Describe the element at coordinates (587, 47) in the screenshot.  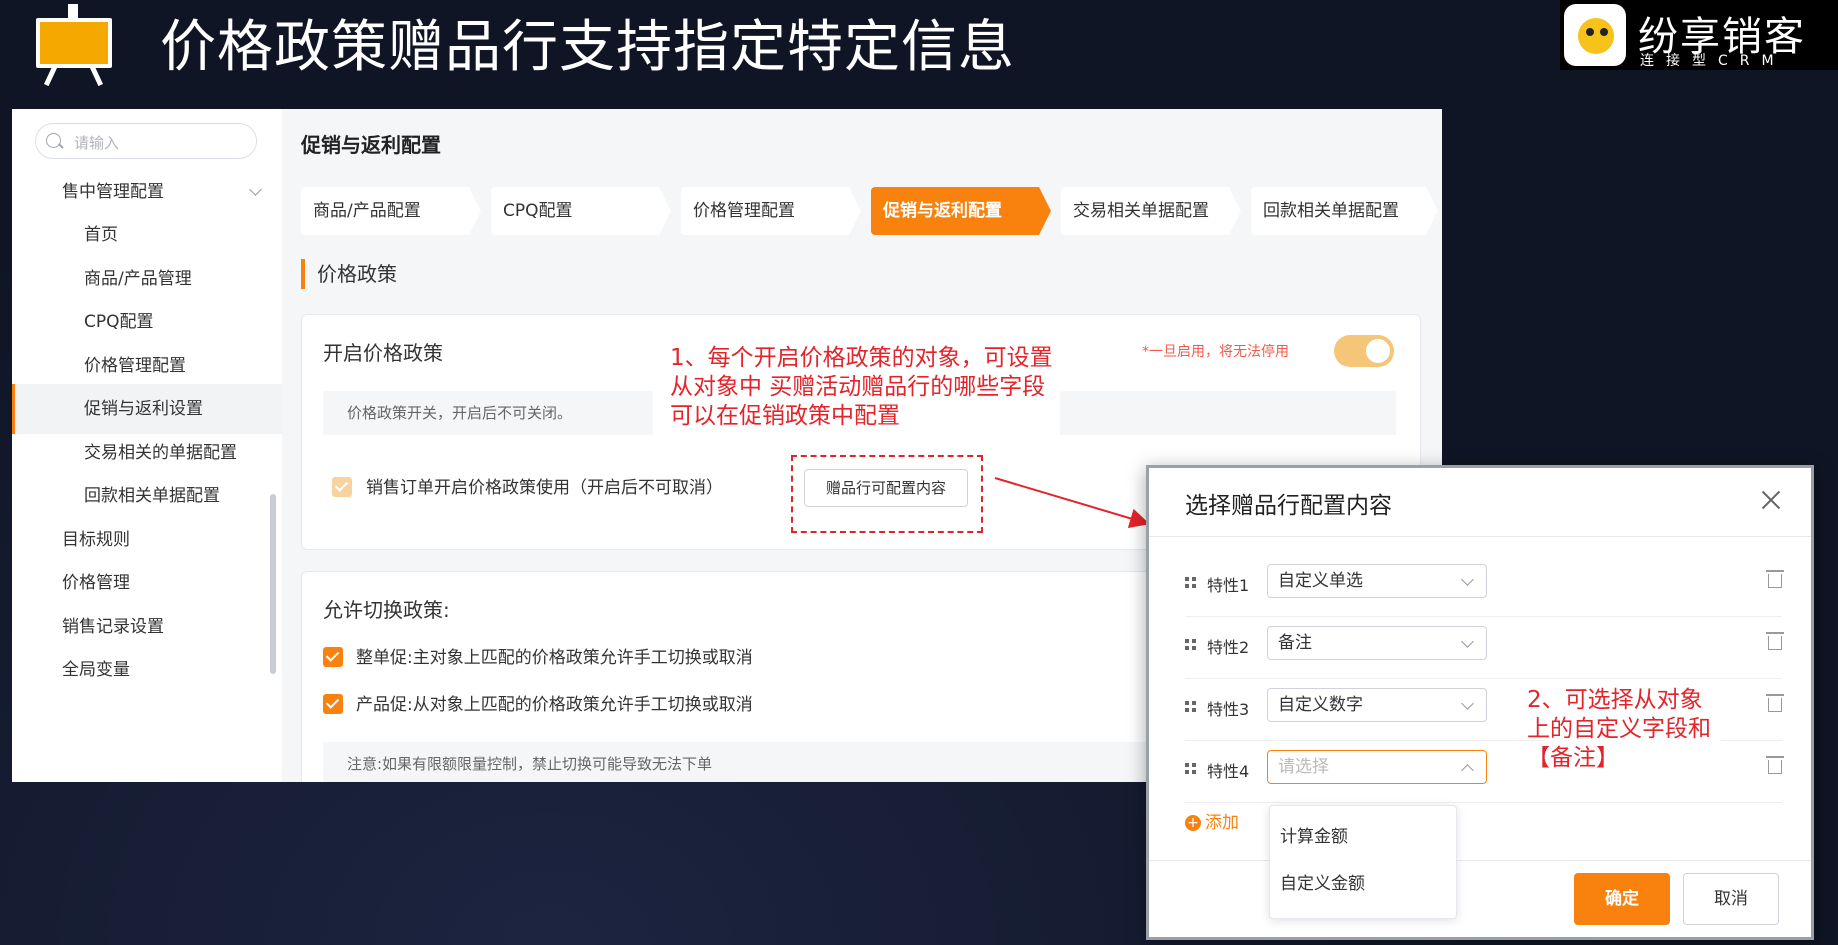
I see `slide-title: 价格政策赠品行支持指定特定信息` at that location.